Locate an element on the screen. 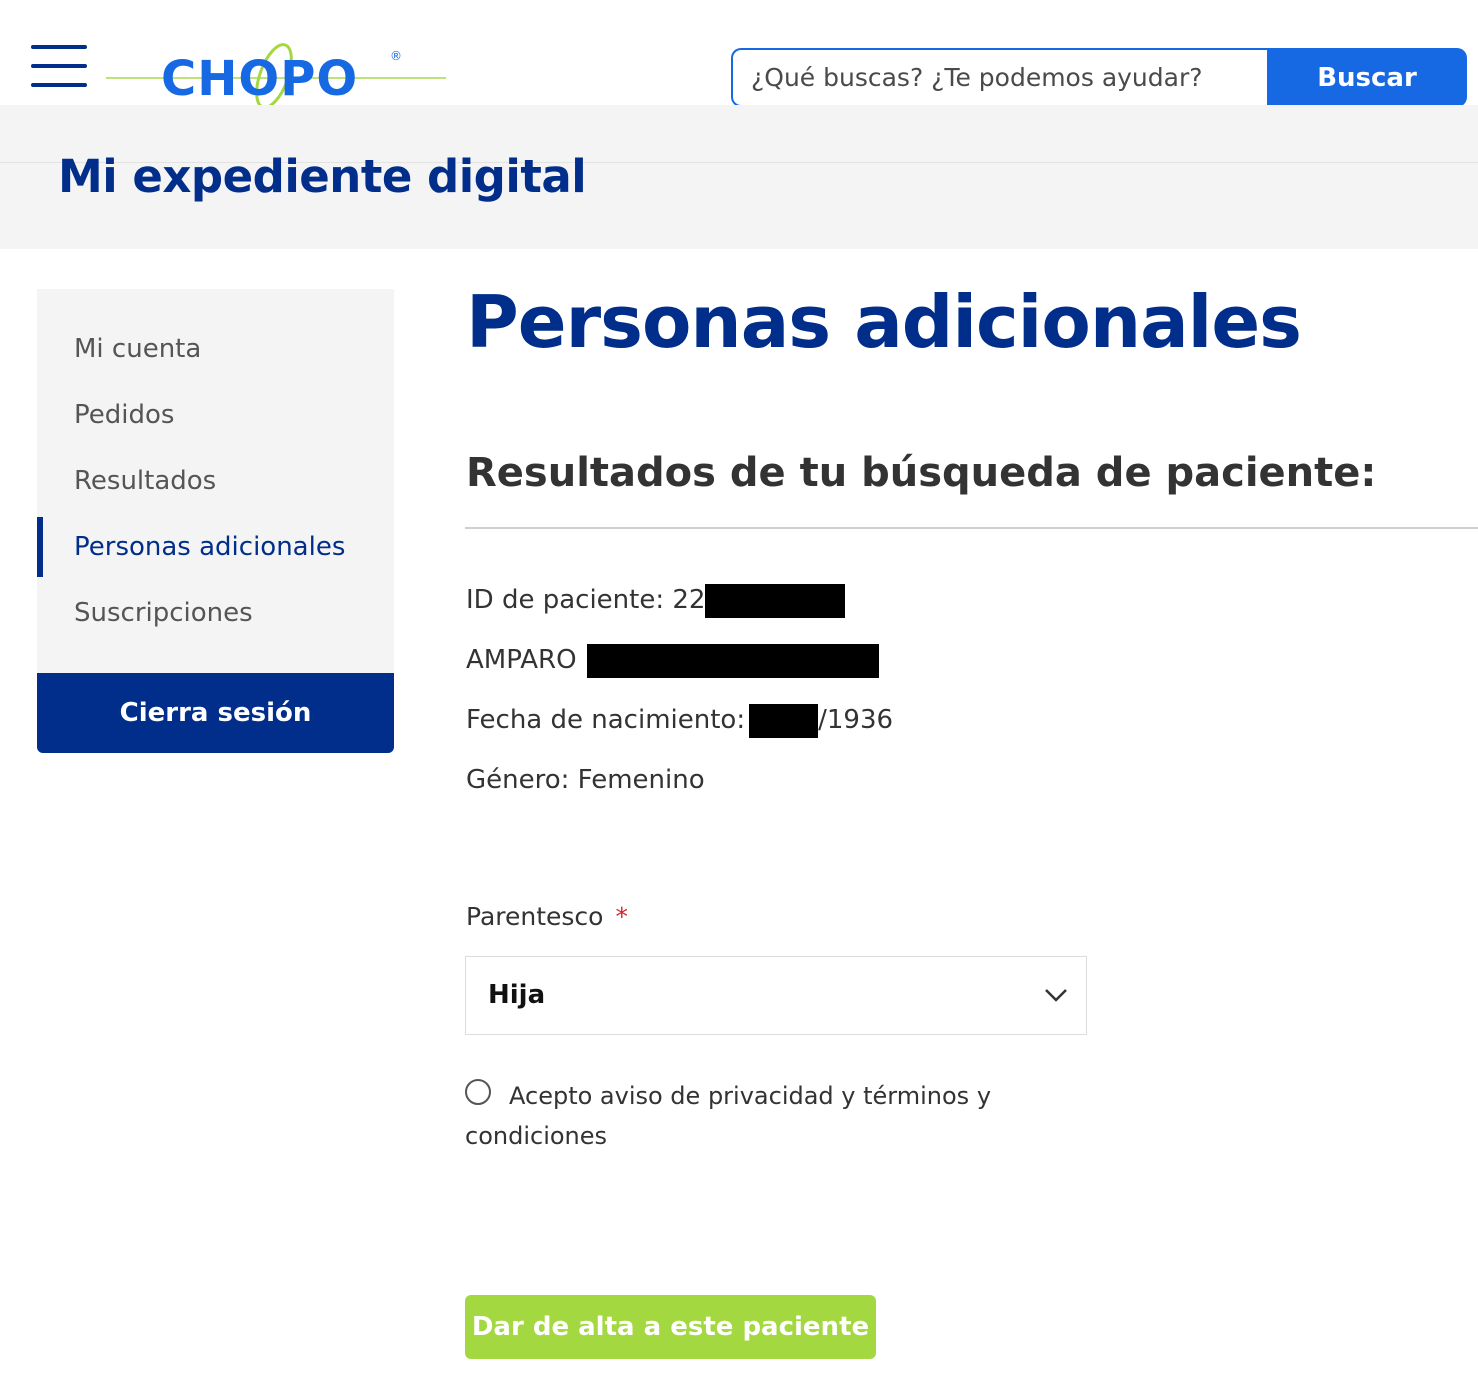  sidebar-item-mi-cuenta: Mi cuenta is located at coordinates (215, 349).